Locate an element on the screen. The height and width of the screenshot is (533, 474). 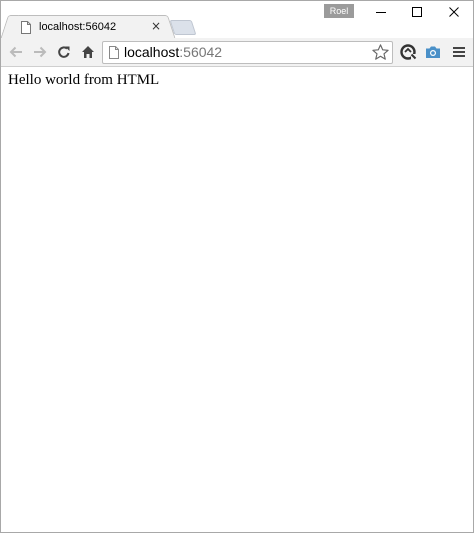
browser-toolbar: localhost:56042 is located at coordinates (237, 52).